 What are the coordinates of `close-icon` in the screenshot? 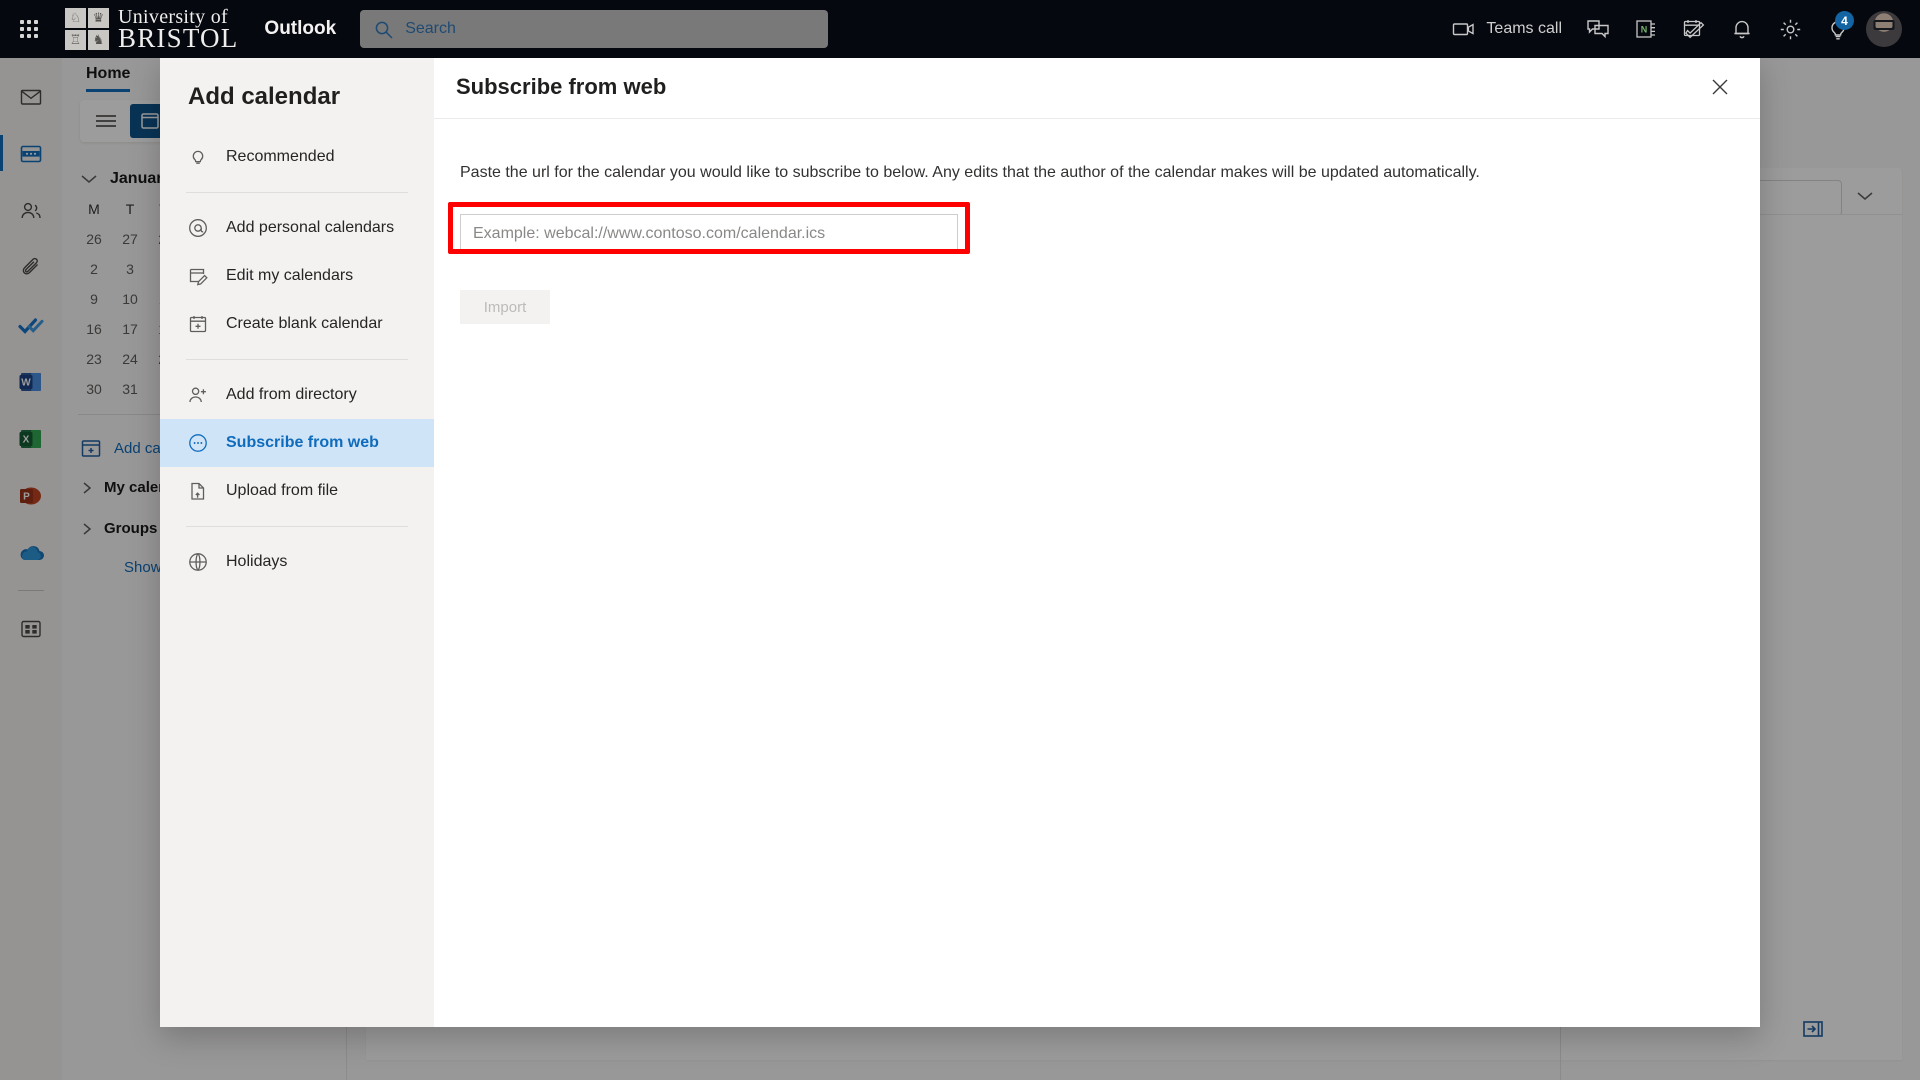 It's located at (1720, 87).